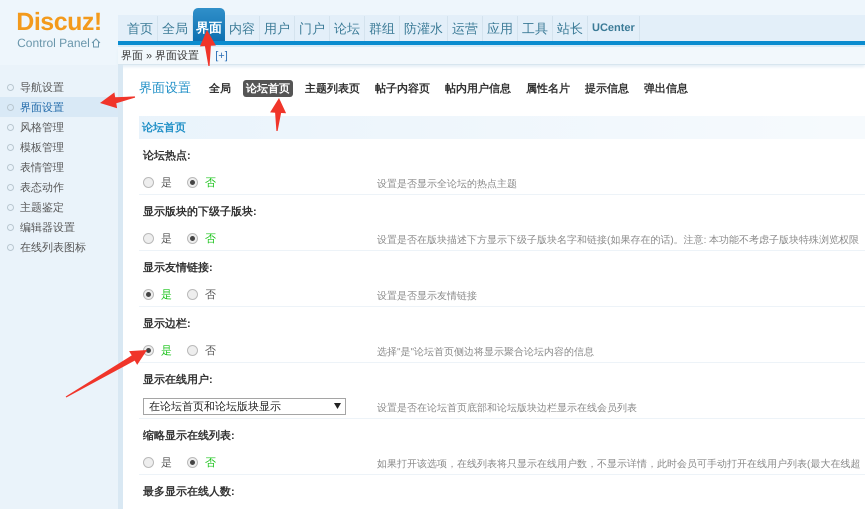 The width and height of the screenshot is (865, 509). What do you see at coordinates (59, 207) in the screenshot?
I see `sidebar-item: 主题鉴定` at bounding box center [59, 207].